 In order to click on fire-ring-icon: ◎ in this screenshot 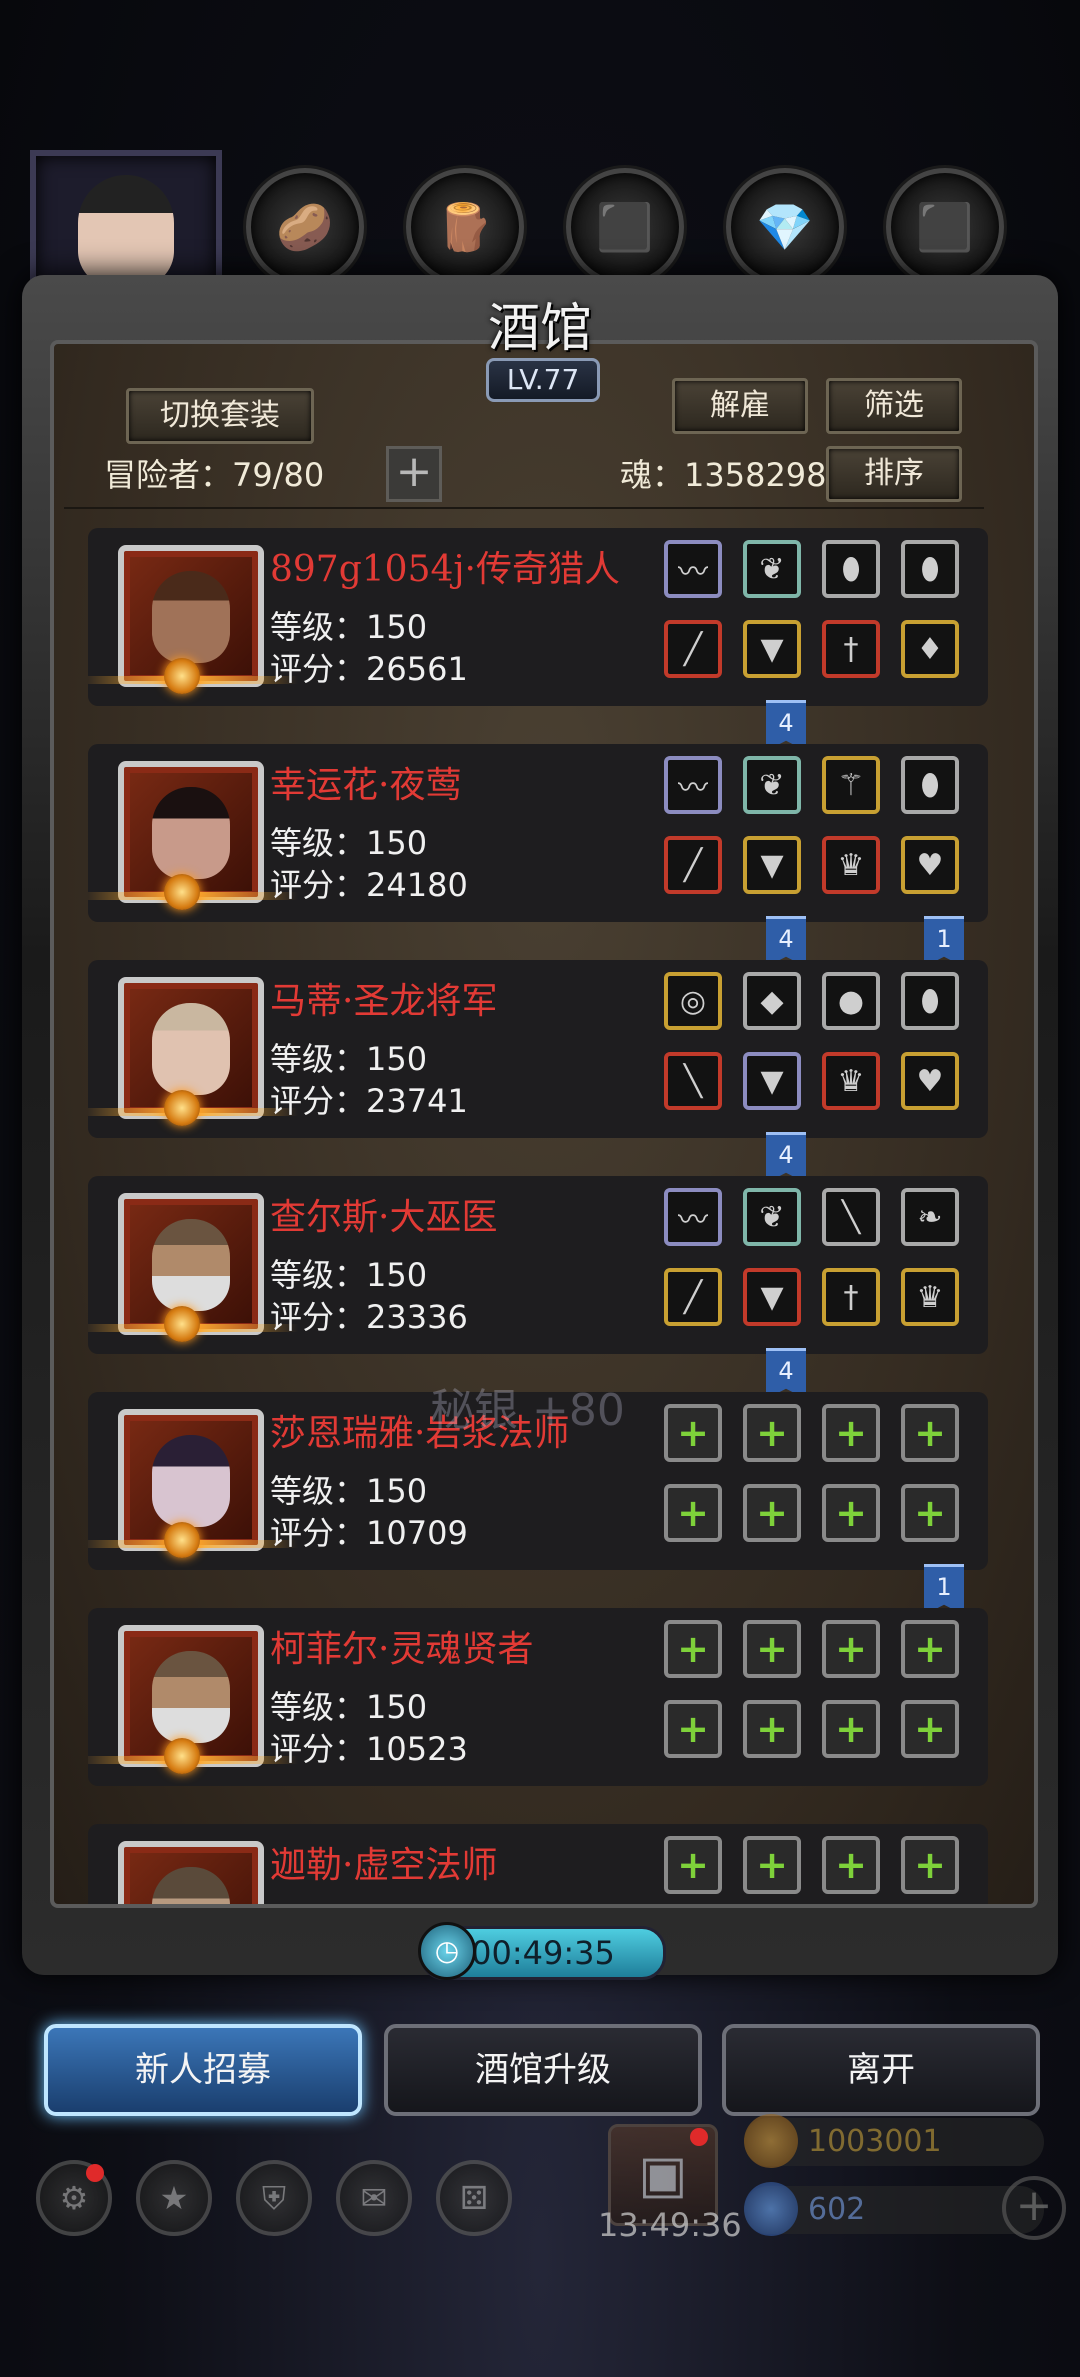, I will do `click(693, 1001)`.